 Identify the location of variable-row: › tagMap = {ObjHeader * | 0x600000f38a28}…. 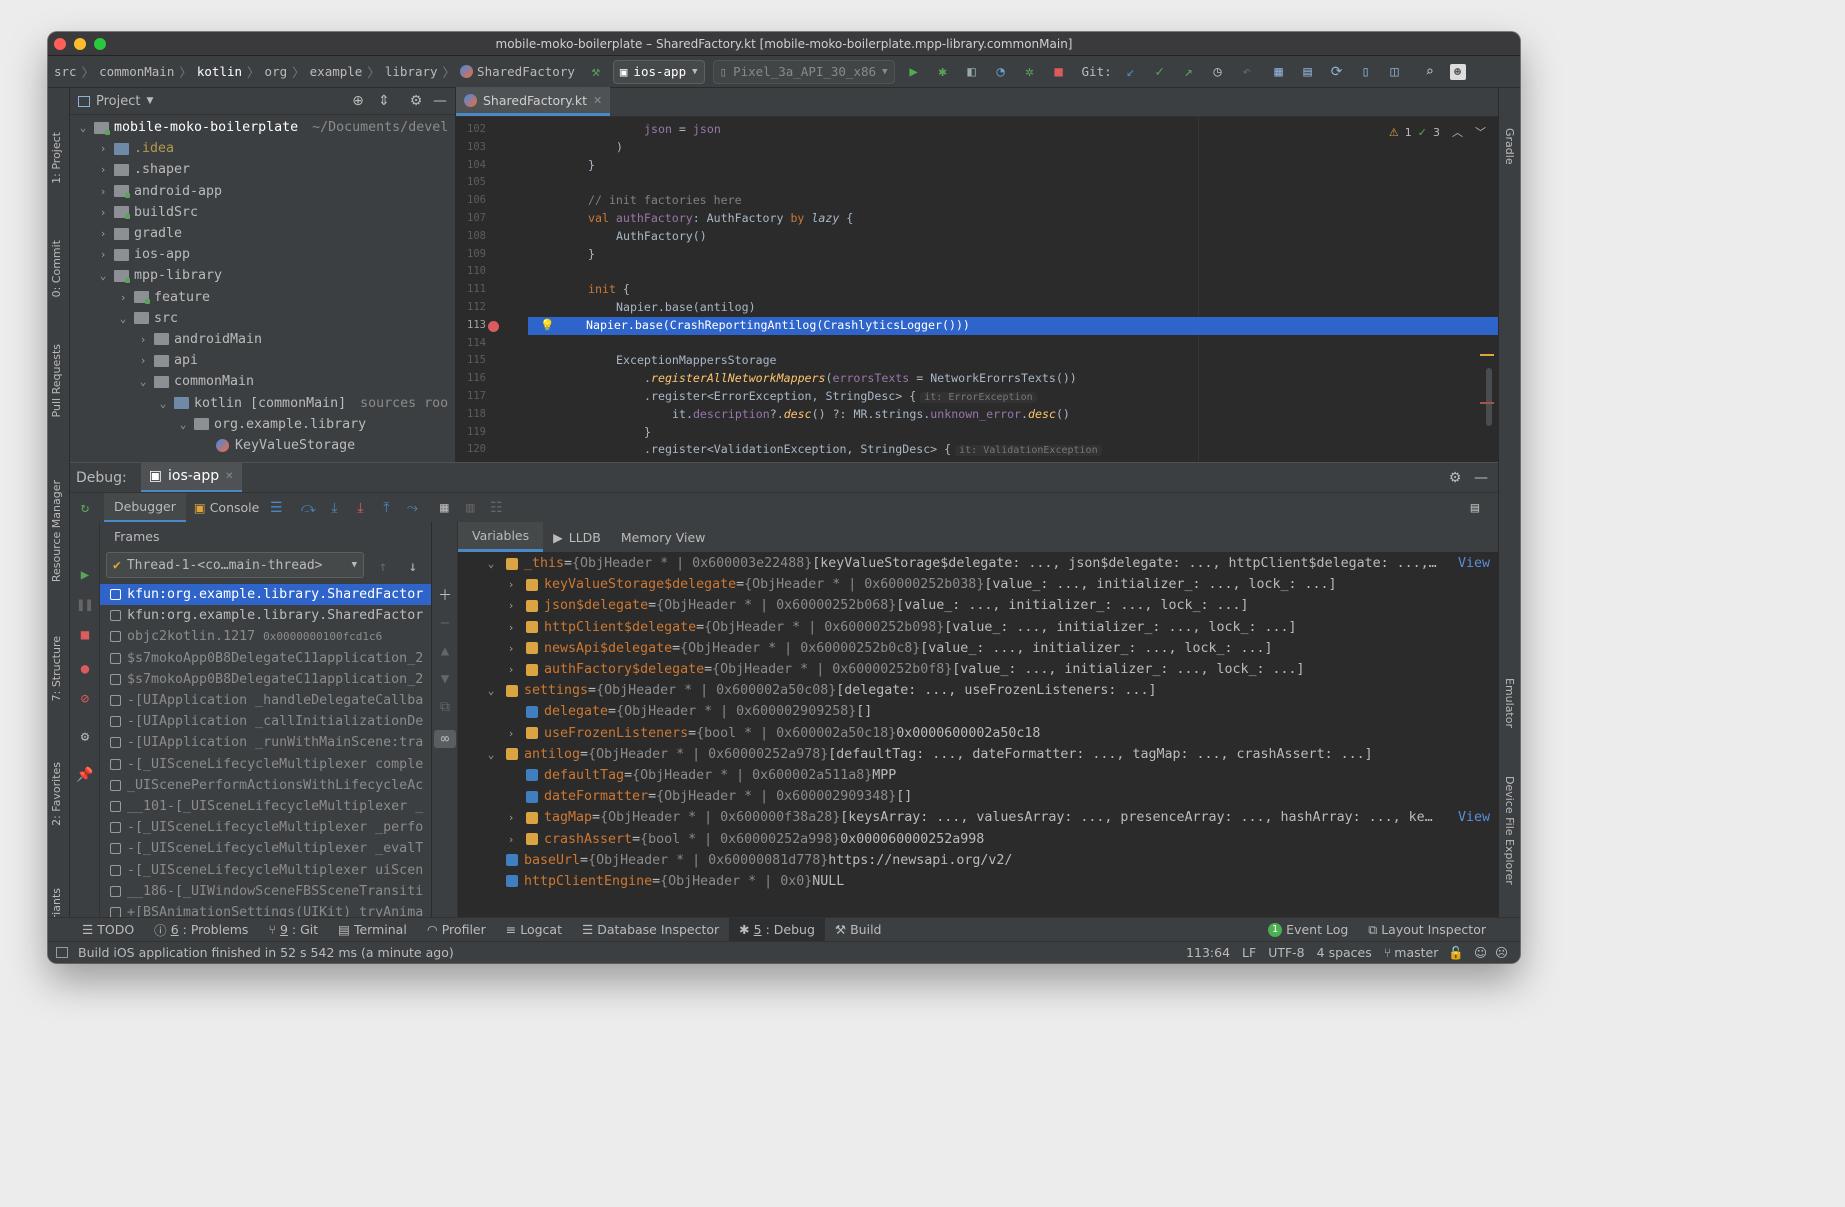
(978, 817).